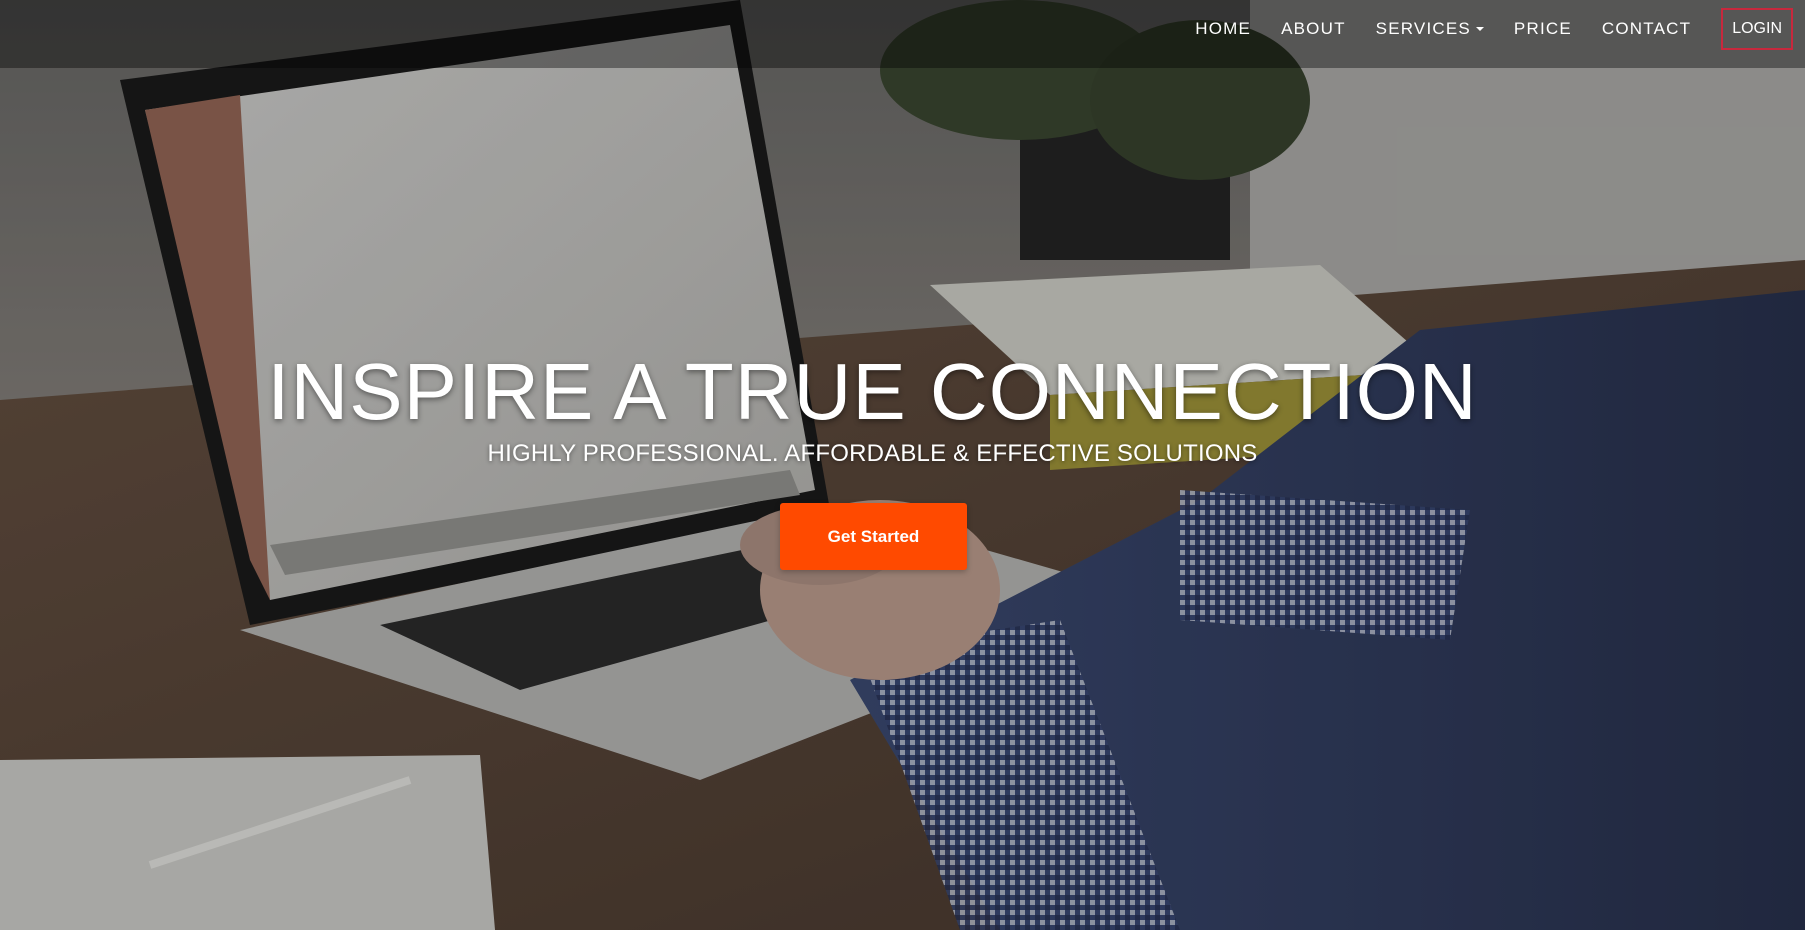  Describe the element at coordinates (902, 34) in the screenshot. I see `top-navbar: HOME ABOUT SERVICES PRICE CONTACT LOGIN` at that location.